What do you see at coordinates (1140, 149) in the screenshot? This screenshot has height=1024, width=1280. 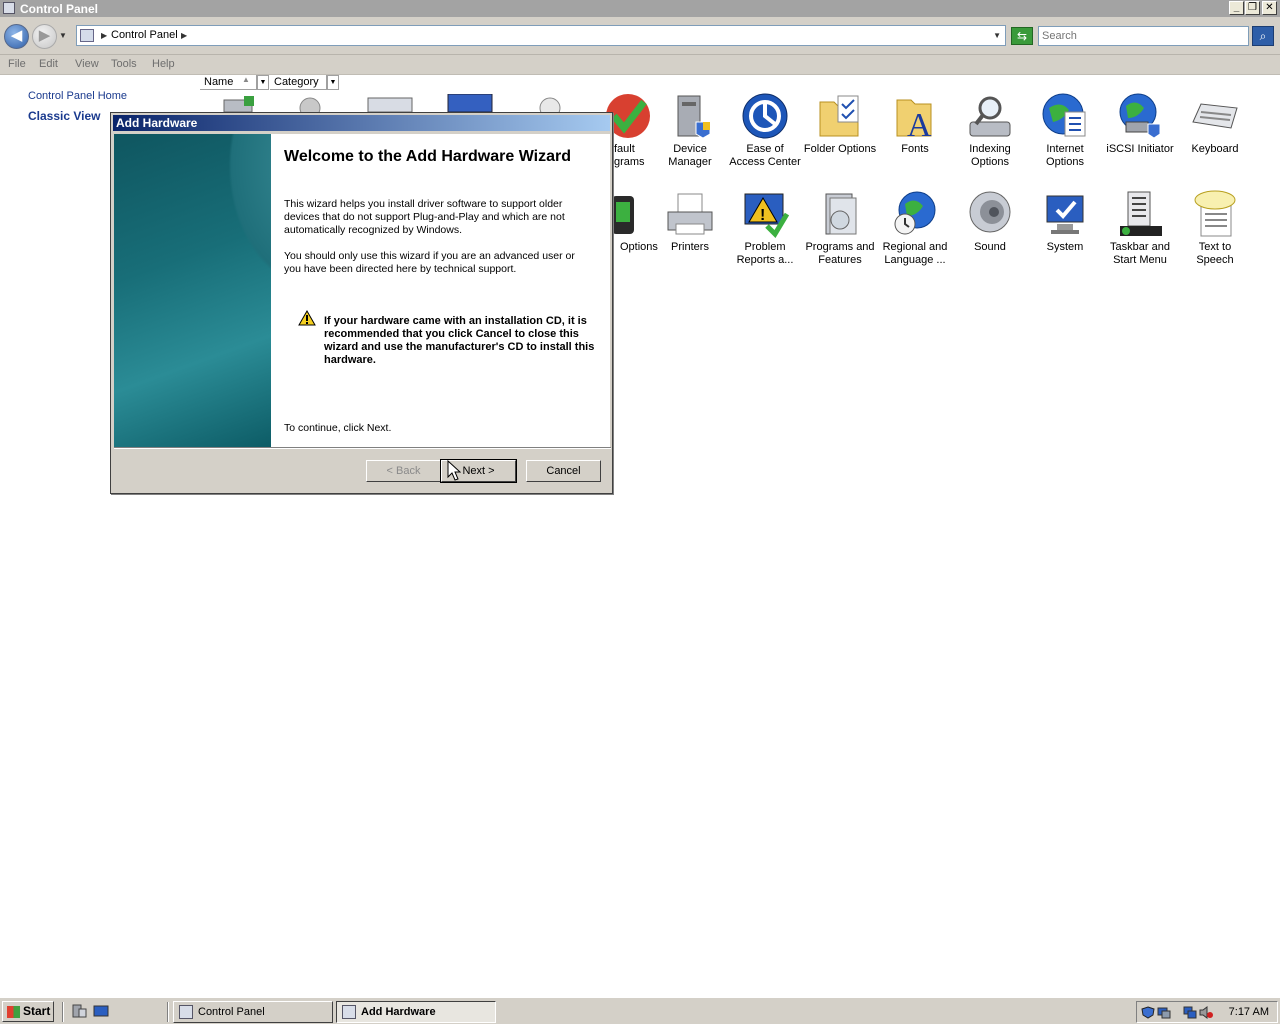 I see `item-label: iSCSI Initiator` at bounding box center [1140, 149].